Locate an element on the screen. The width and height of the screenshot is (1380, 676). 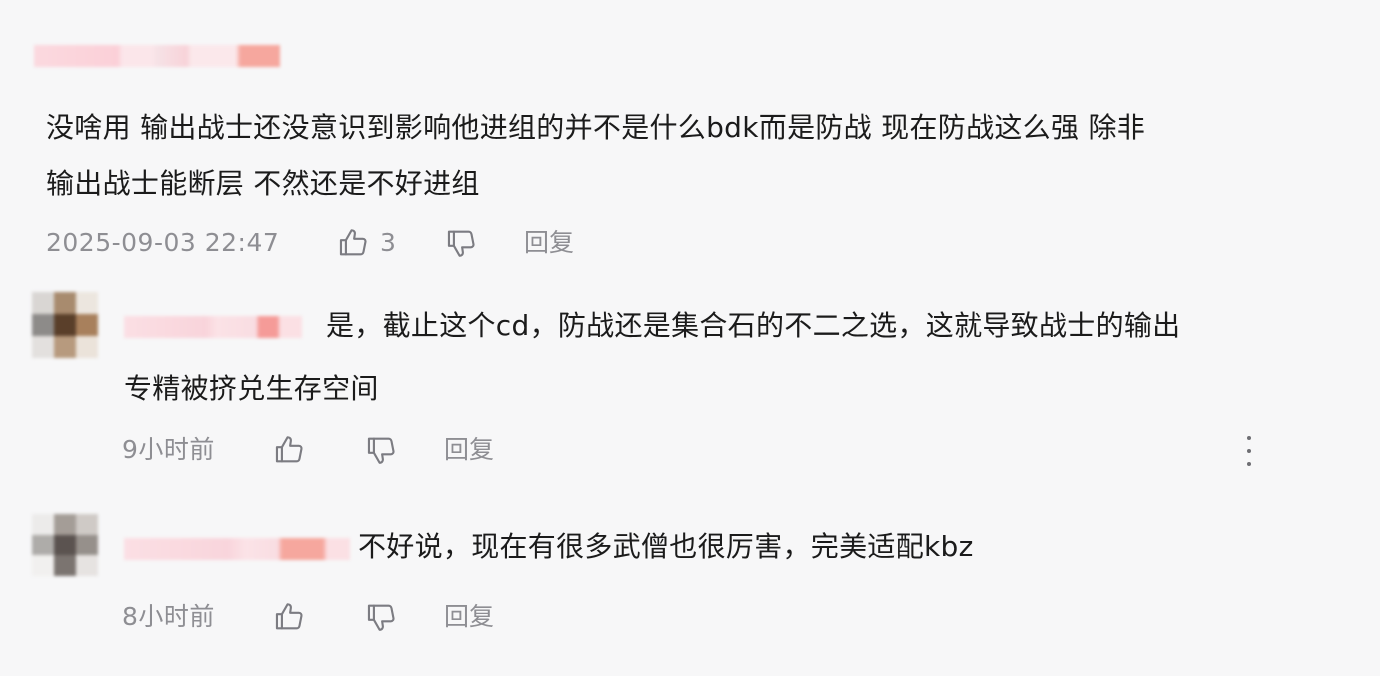
more-vertical-icon is located at coordinates (1249, 451).